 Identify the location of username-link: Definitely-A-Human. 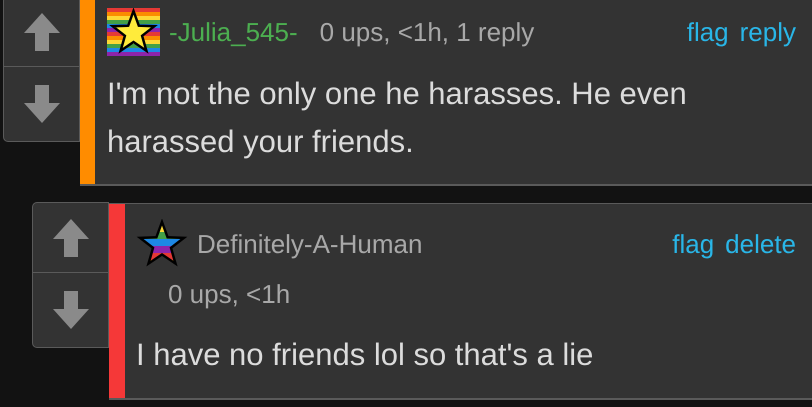
(309, 244).